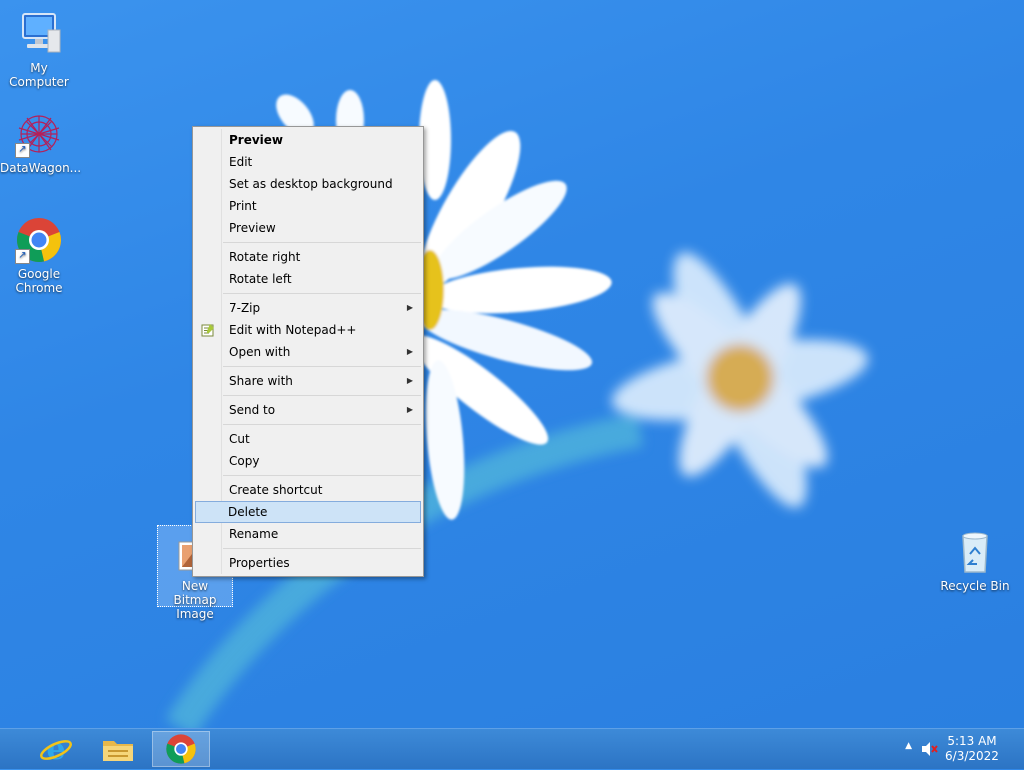  What do you see at coordinates (308, 461) in the screenshot?
I see `menu-item-copy: Copy` at bounding box center [308, 461].